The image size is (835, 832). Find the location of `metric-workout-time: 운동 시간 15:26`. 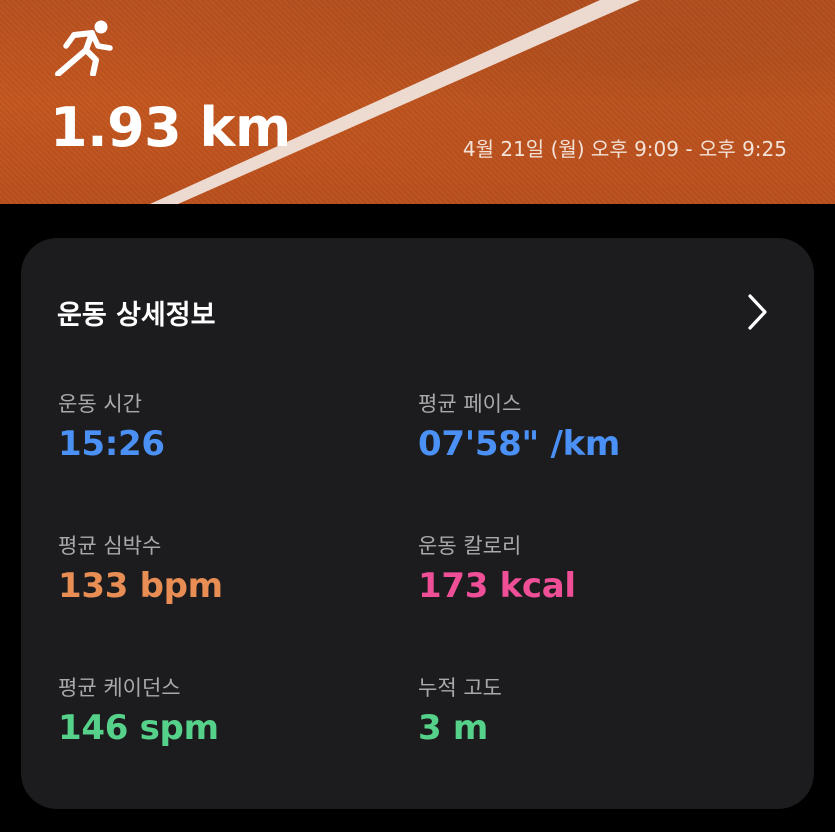

metric-workout-time: 운동 시간 15:26 is located at coordinates (223, 426).